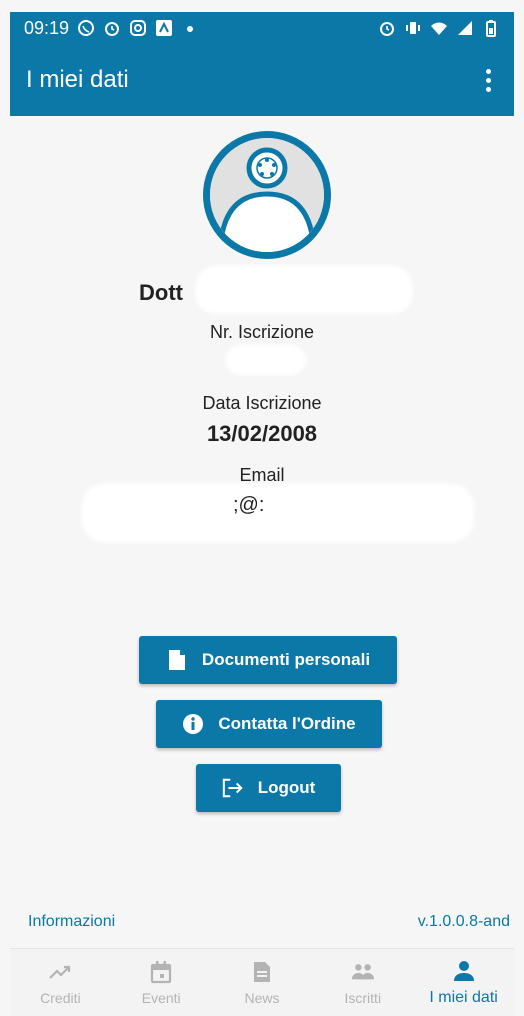 This screenshot has width=524, height=1016. Describe the element at coordinates (262, 997) in the screenshot. I see `nav-label: News` at that location.